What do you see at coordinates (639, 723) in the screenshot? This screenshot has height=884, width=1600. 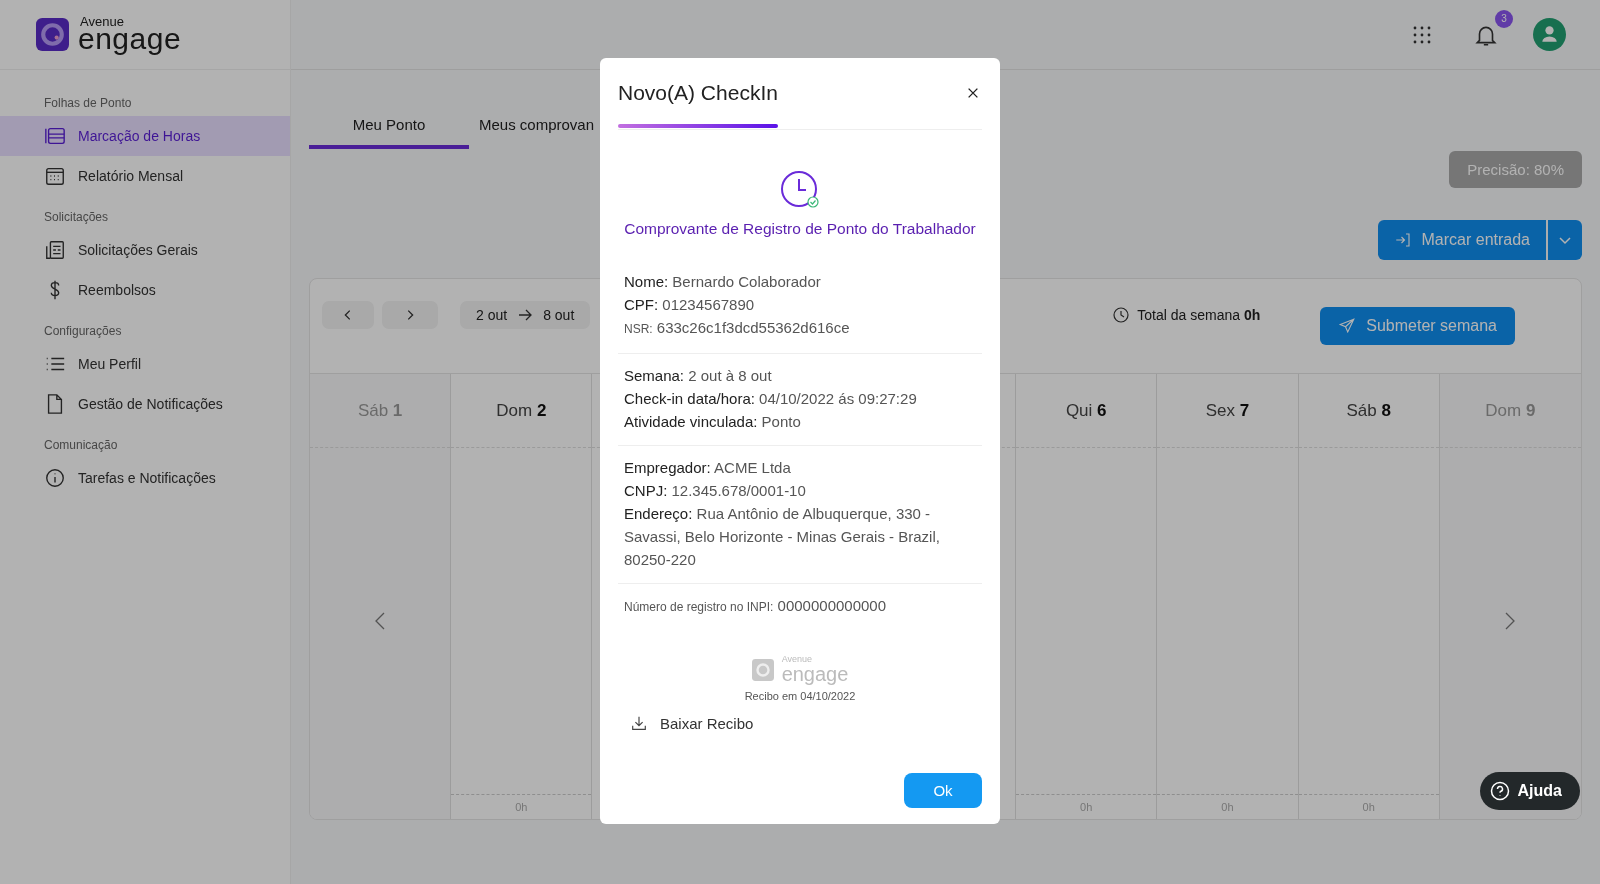 I see `download-icon` at bounding box center [639, 723].